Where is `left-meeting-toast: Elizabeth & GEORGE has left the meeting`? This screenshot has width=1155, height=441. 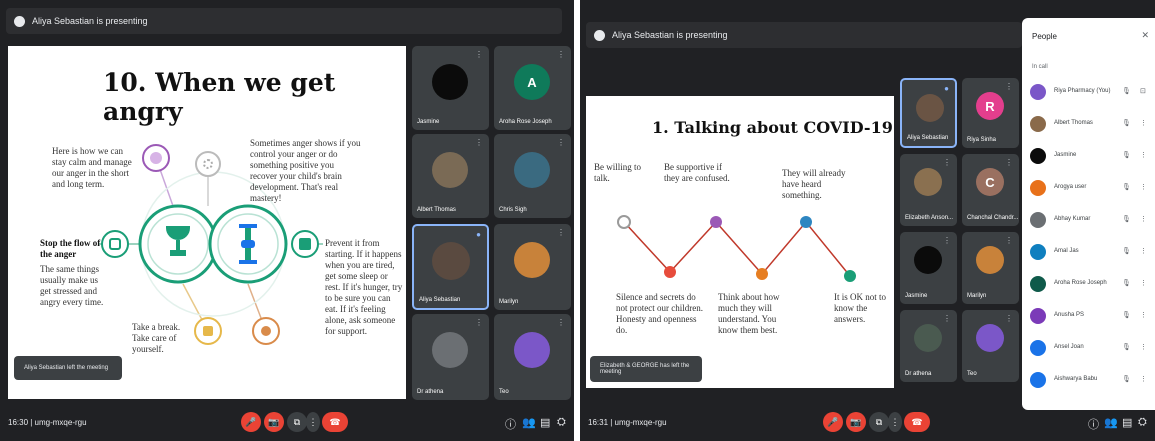 left-meeting-toast: Elizabeth & GEORGE has left the meeting is located at coordinates (646, 369).